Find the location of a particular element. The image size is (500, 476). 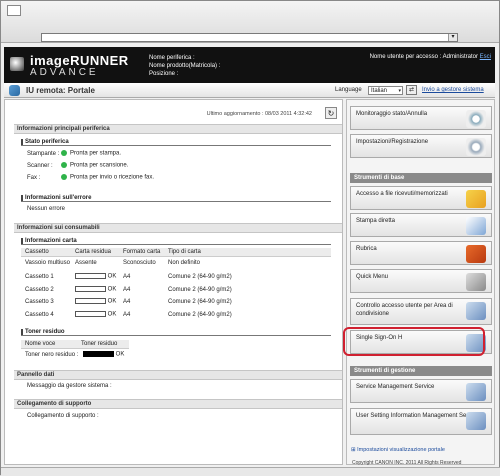

table-row-name: Vassoio multiuso is located at coordinates (47, 263).